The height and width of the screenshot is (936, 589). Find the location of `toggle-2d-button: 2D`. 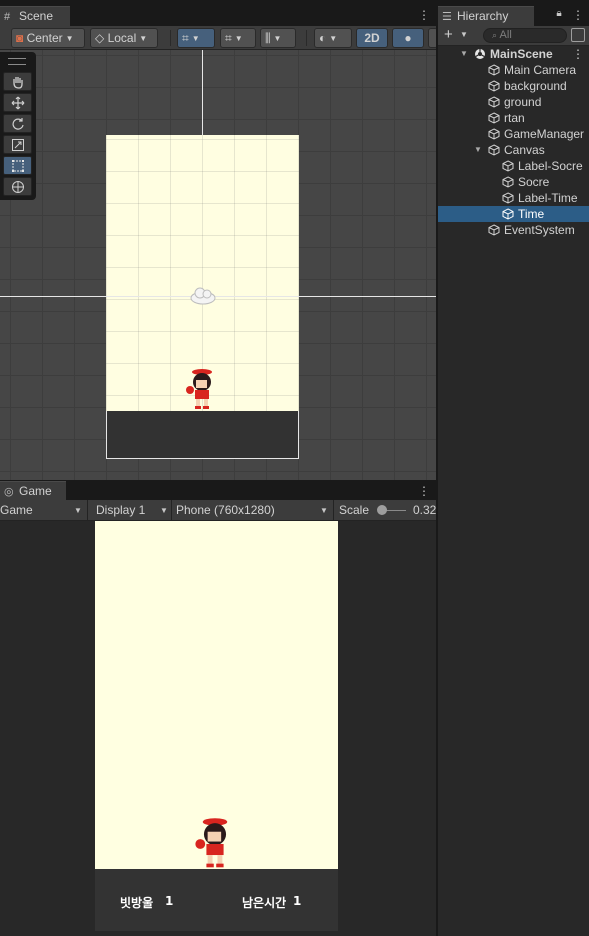

toggle-2d-button: 2D is located at coordinates (372, 38).